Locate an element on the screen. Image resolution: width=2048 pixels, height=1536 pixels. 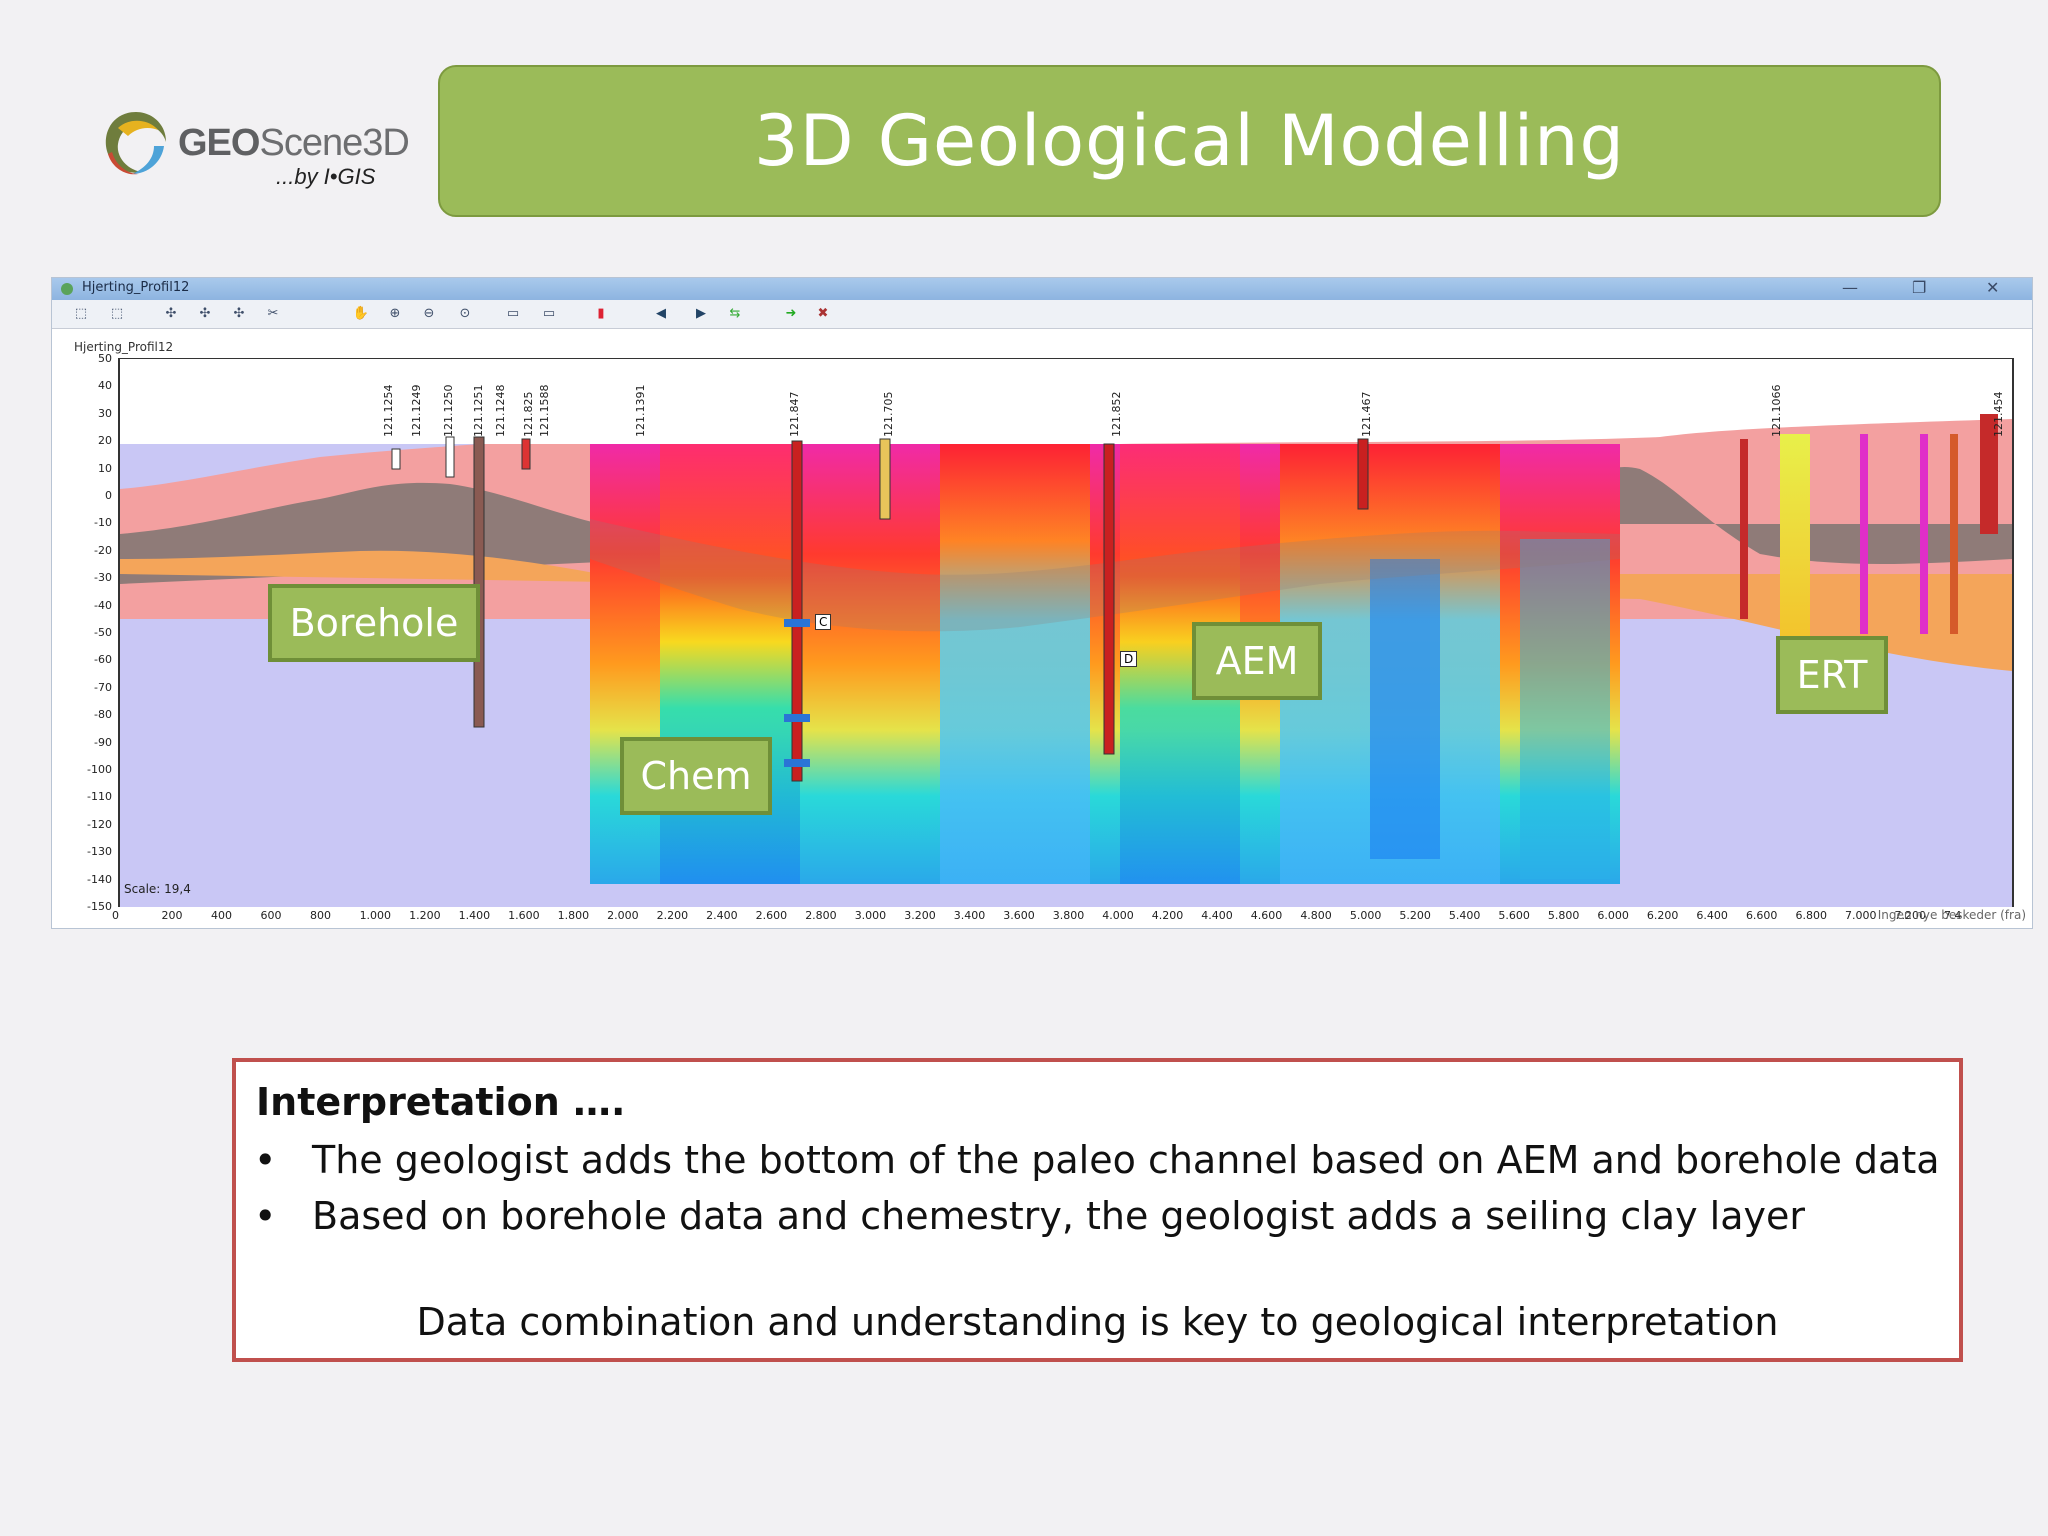
x-tick-label: 6.200 is located at coordinates (1662, 915).